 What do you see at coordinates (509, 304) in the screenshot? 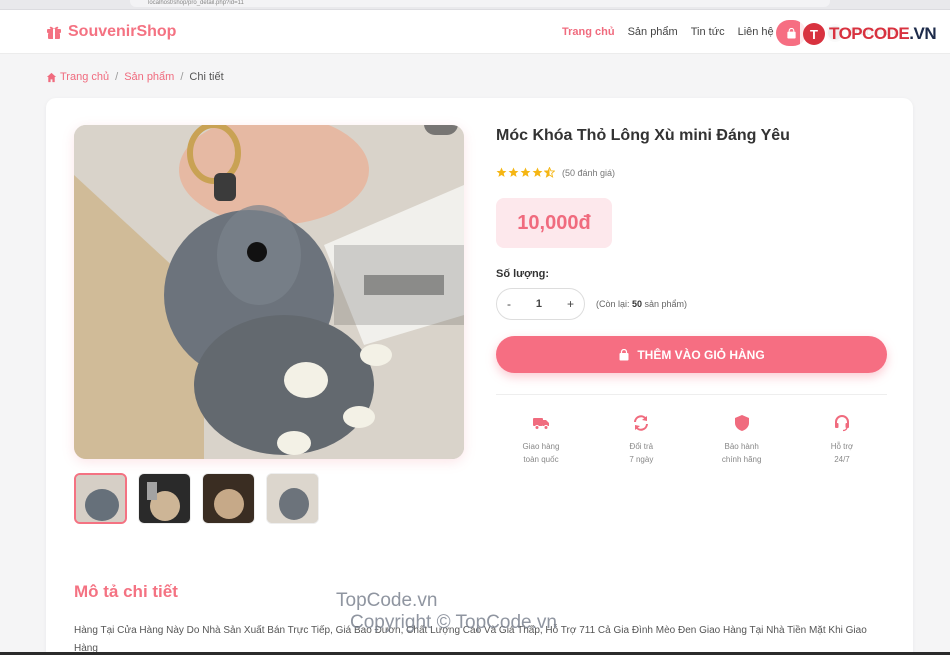
I see `quantity-decrease-button: -` at bounding box center [509, 304].